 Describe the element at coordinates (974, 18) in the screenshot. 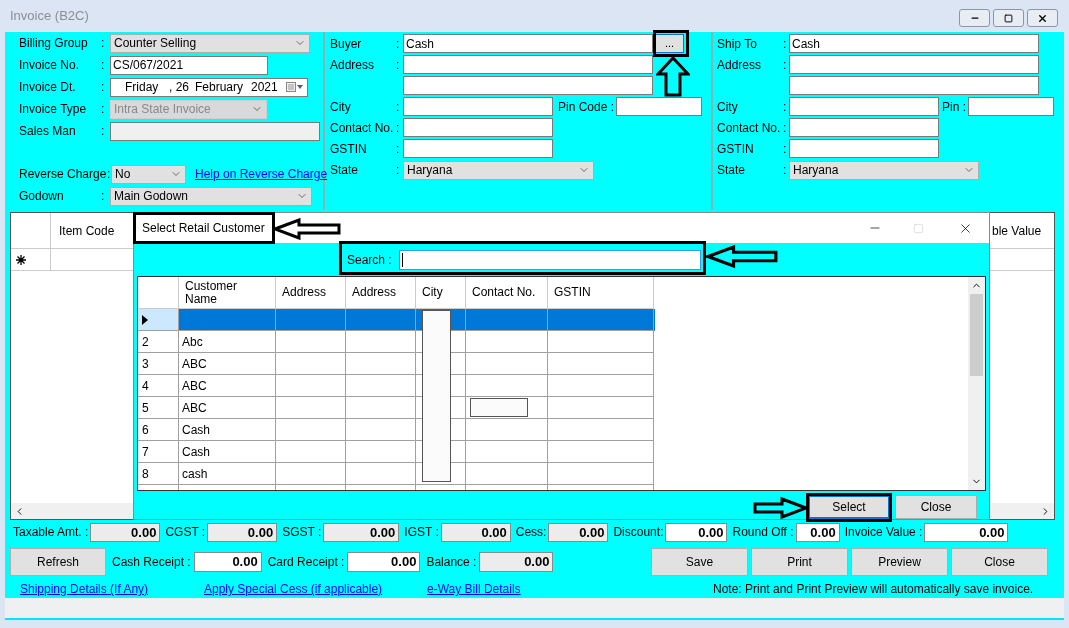

I see `minimize-button` at that location.